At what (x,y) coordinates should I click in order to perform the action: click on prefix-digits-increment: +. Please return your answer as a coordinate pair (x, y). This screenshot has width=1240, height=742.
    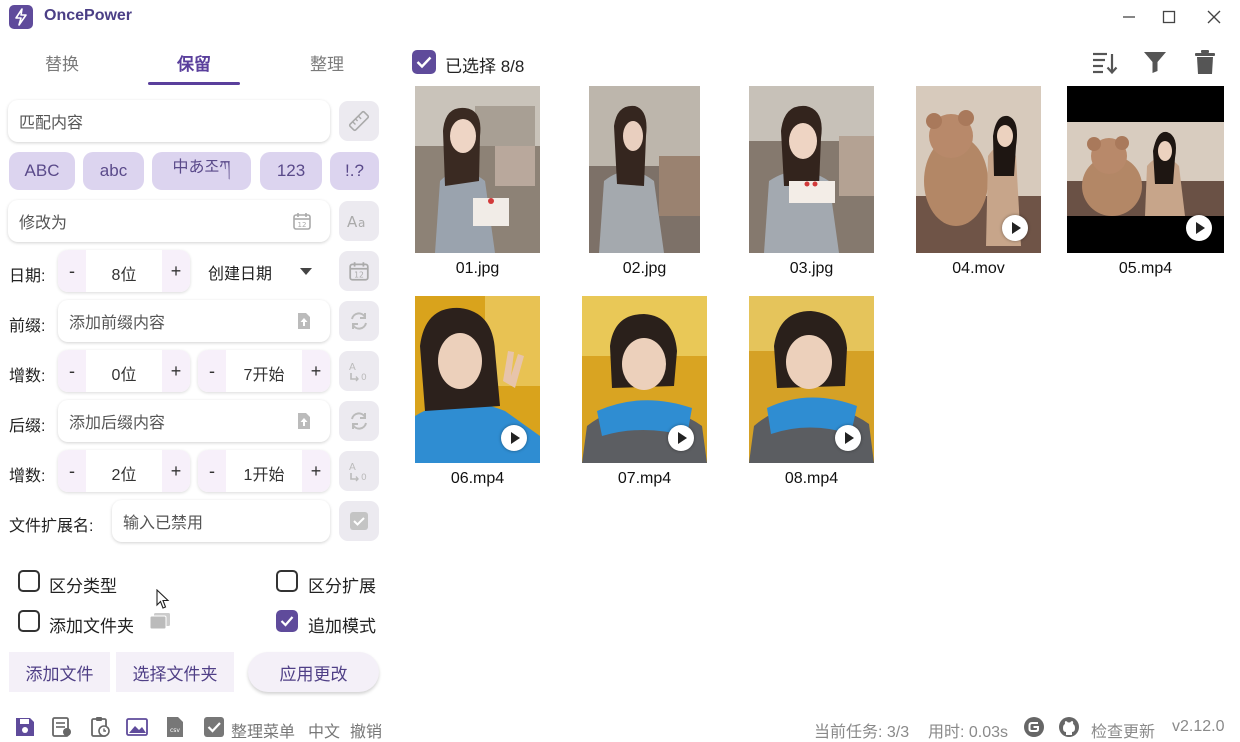
    Looking at the image, I should click on (176, 371).